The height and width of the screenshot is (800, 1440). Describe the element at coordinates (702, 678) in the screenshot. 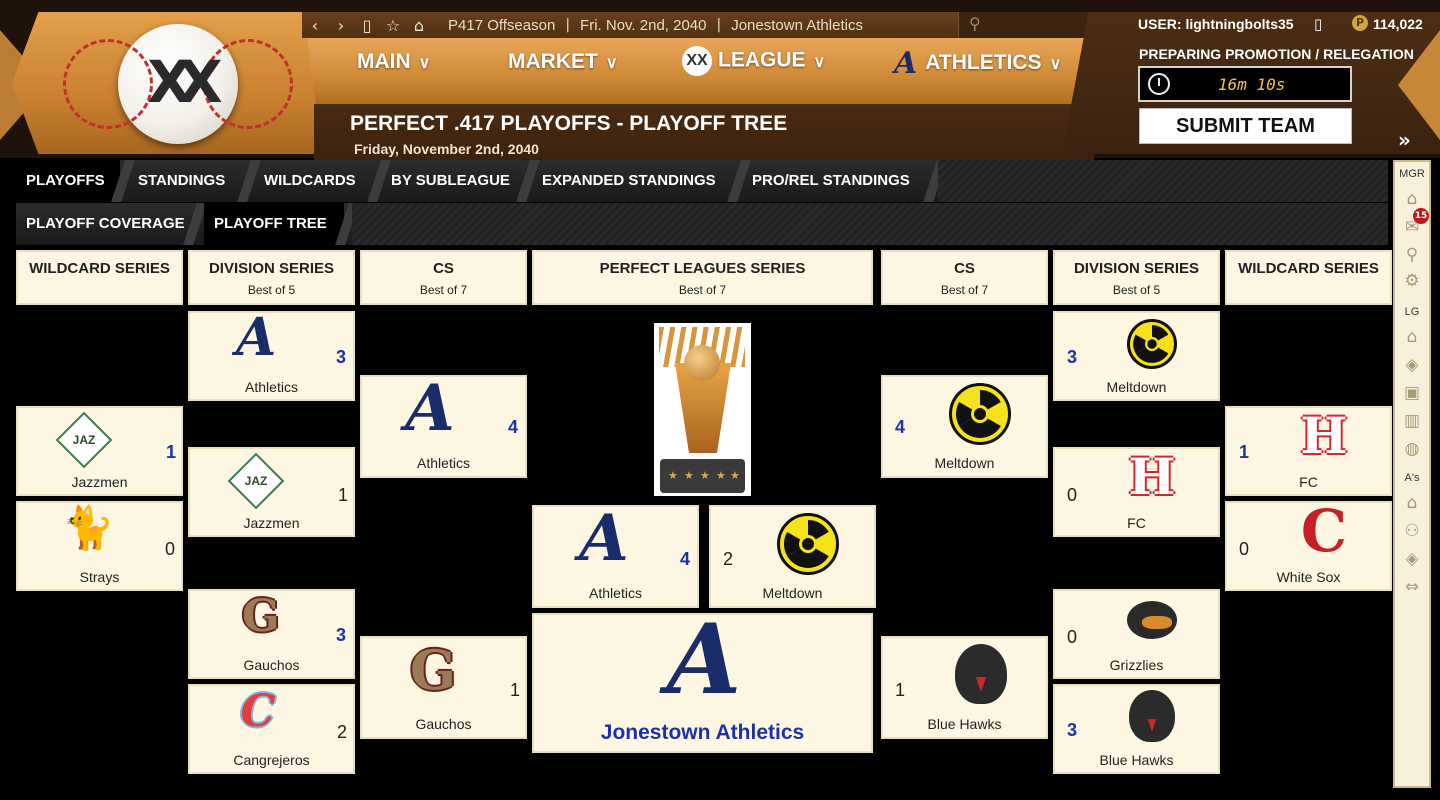

I see `champion-card: A Jonestown Athletics` at that location.